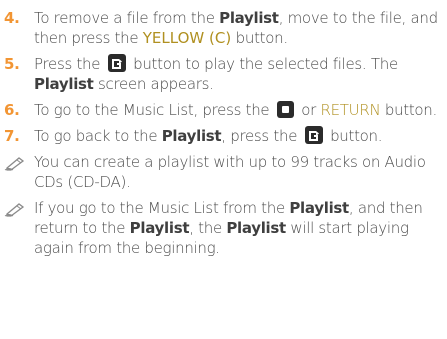 This screenshot has height=339, width=447. Describe the element at coordinates (12, 136) in the screenshot. I see `step-number: 7.` at that location.